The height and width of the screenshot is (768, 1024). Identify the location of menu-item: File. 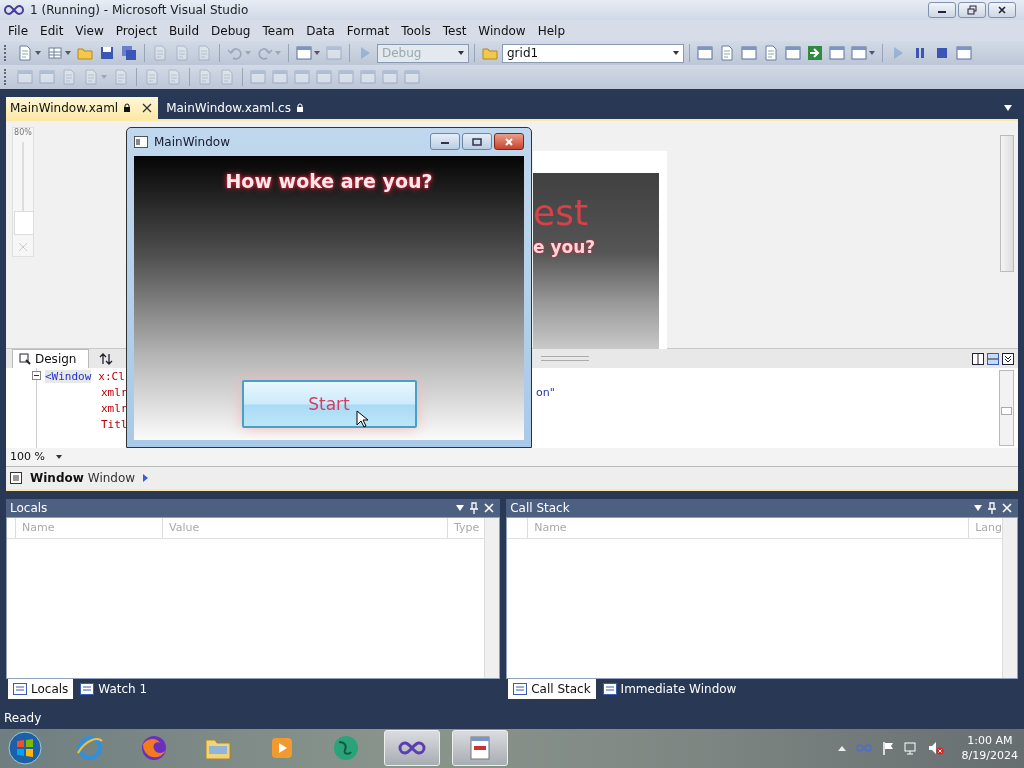
(18, 30).